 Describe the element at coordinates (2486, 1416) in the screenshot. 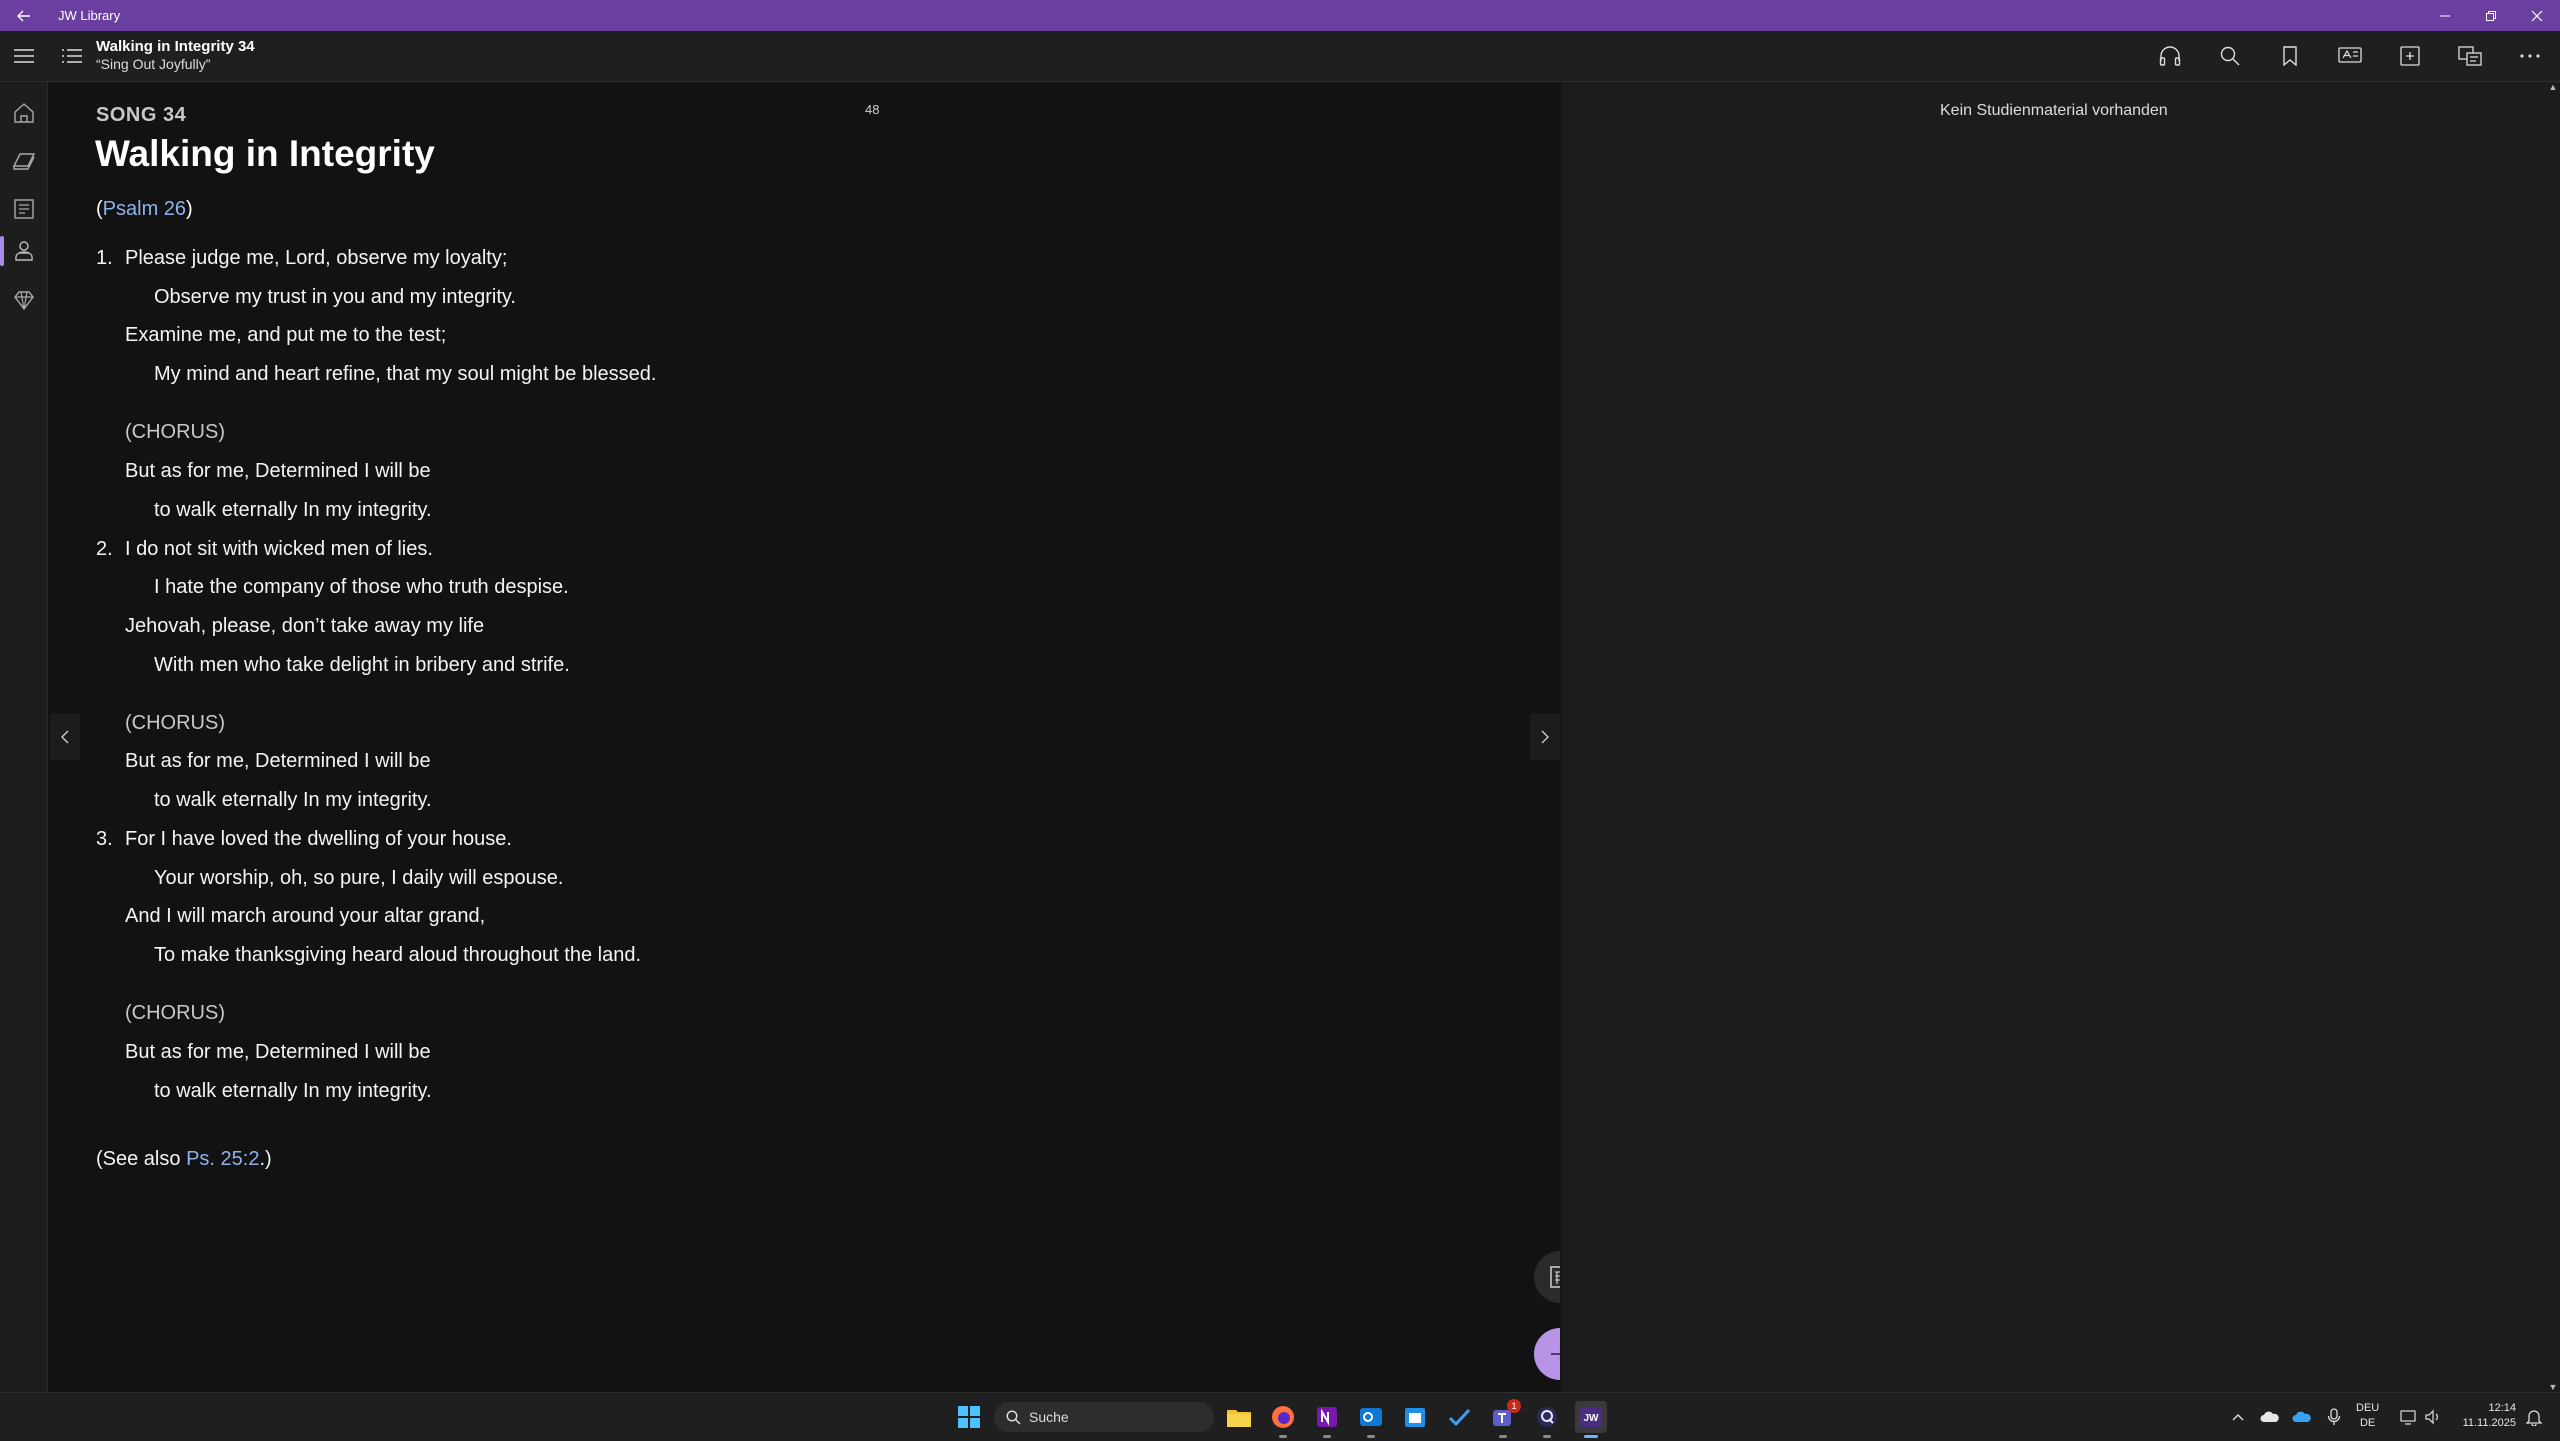

I see `system-clock: 12:14 11.11.2025` at that location.